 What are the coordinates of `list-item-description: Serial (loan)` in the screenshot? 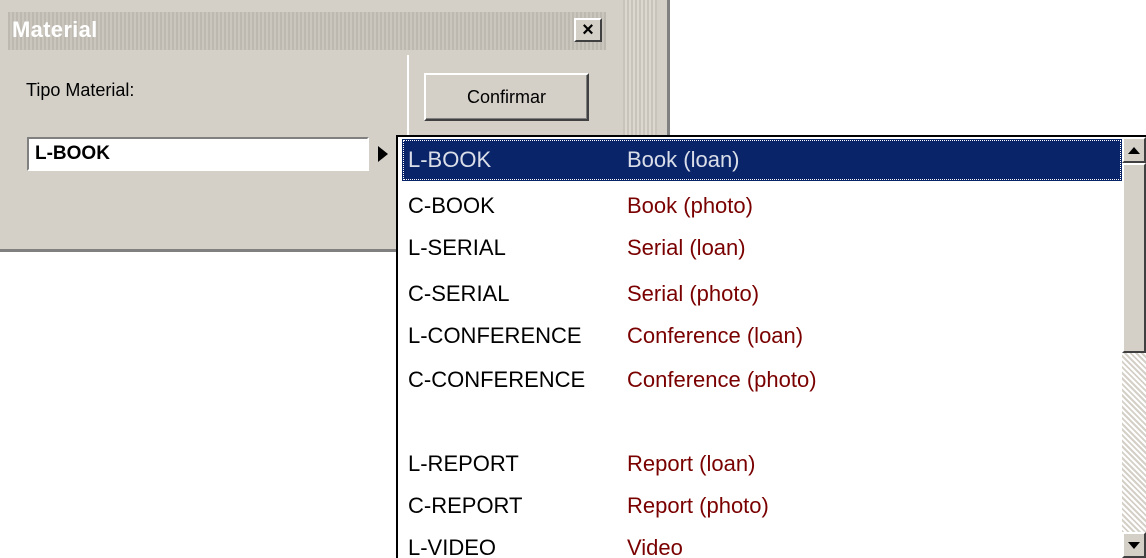 It's located at (686, 247).